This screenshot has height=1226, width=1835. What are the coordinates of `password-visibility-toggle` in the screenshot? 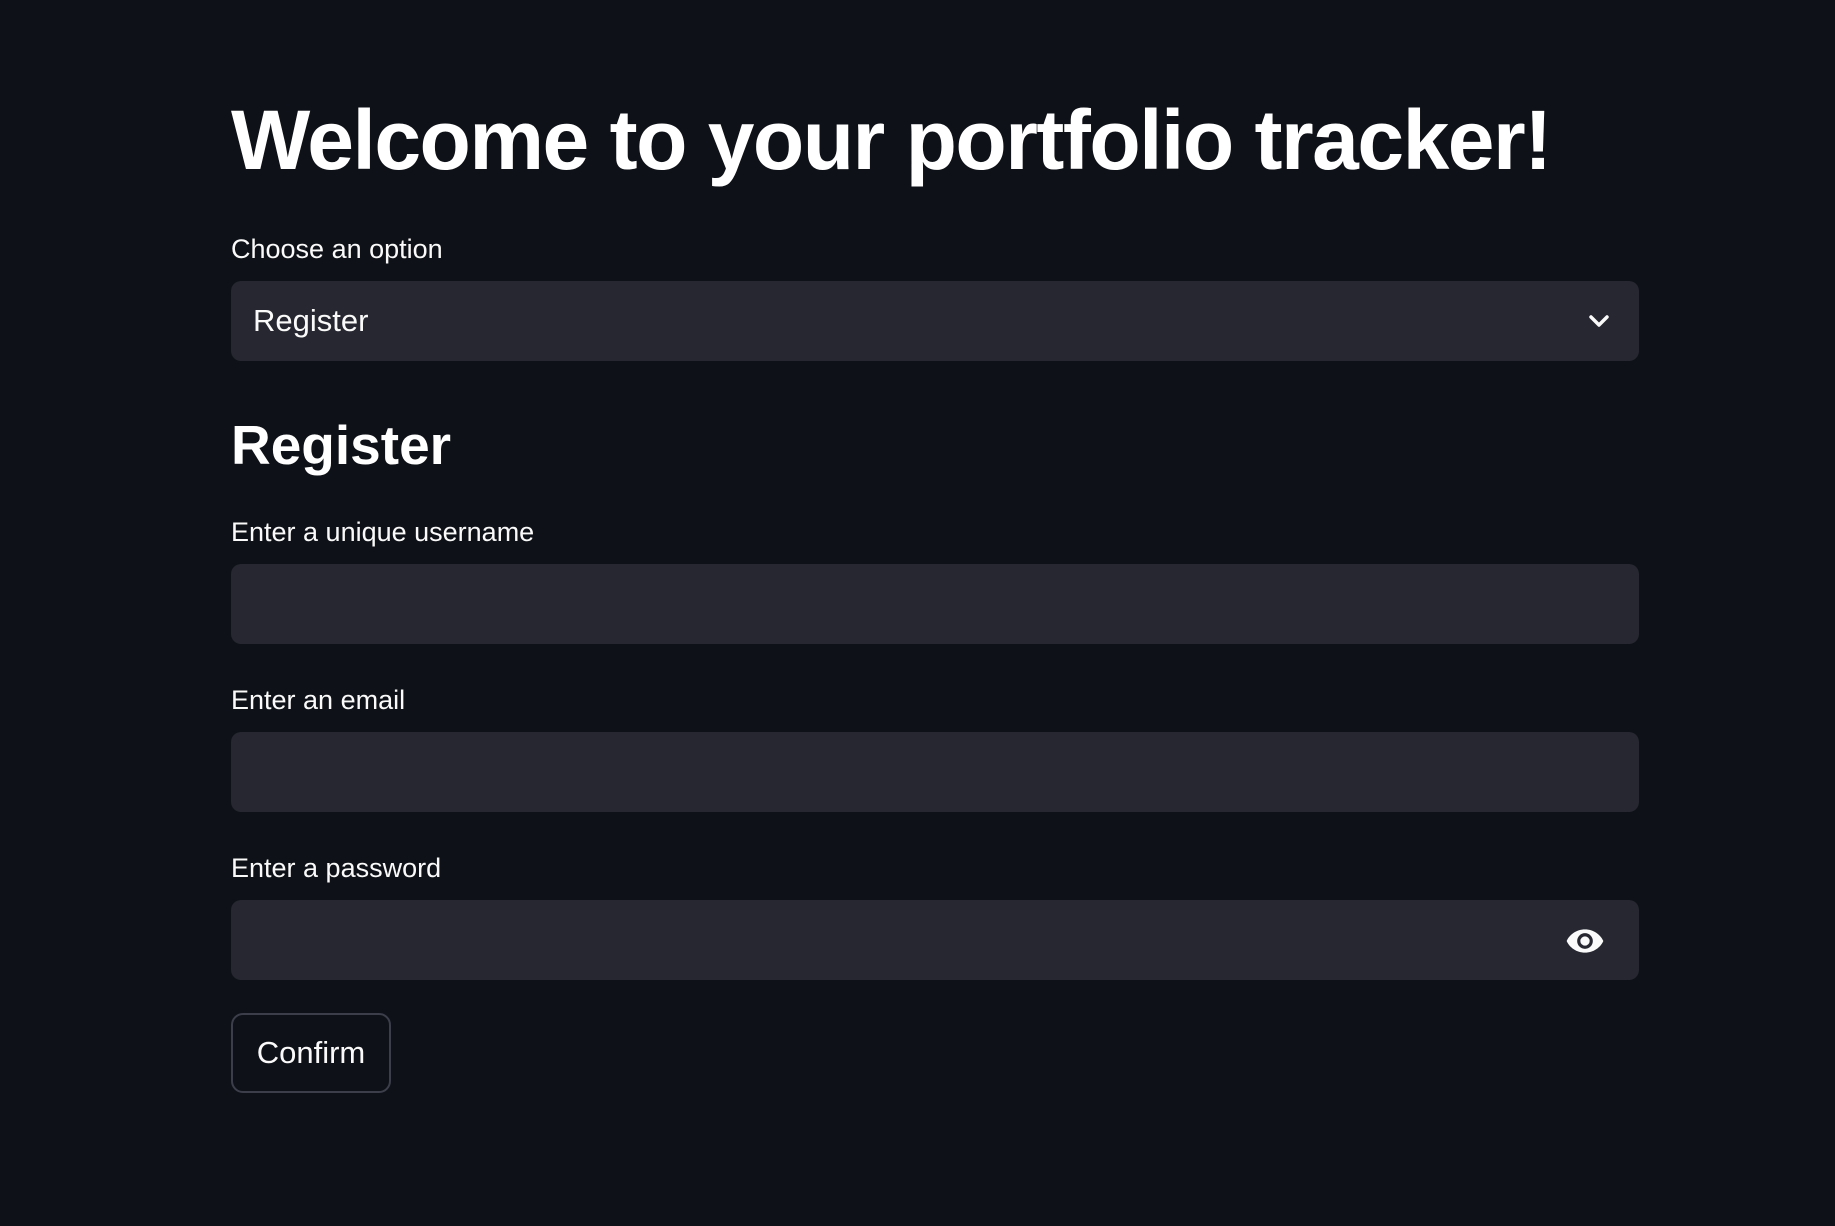 It's located at (1585, 941).